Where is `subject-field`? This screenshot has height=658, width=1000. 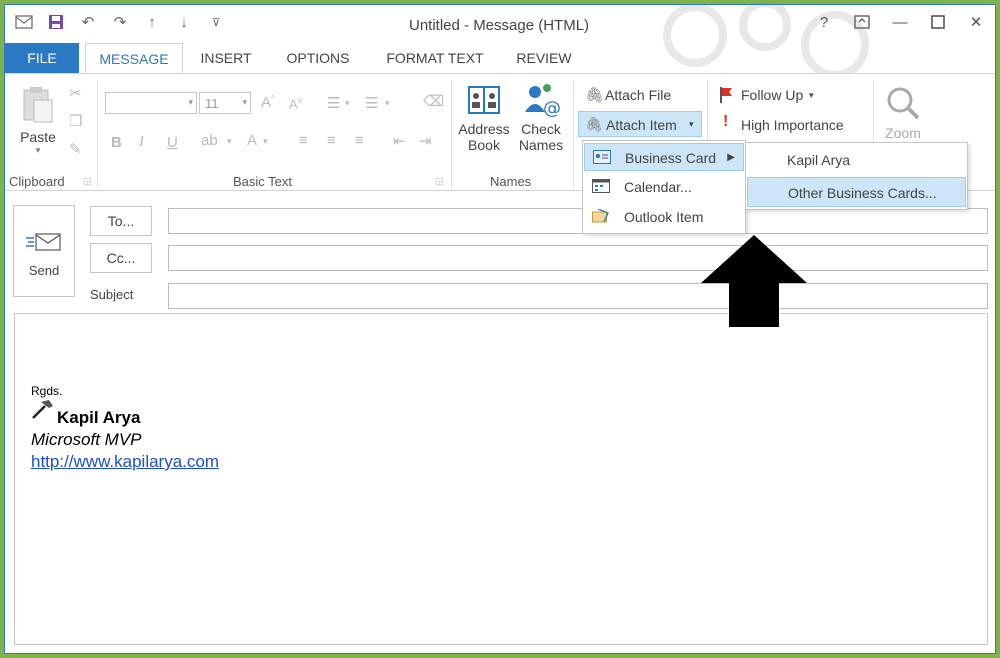 subject-field is located at coordinates (578, 296).